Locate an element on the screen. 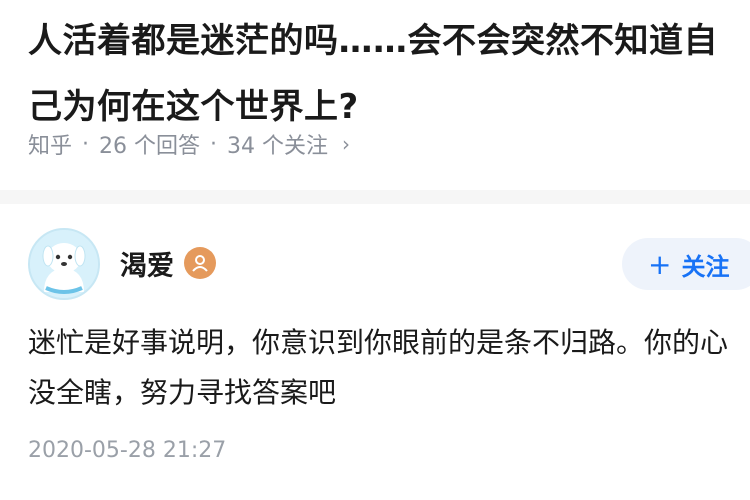  answer-timestamp: 2020-05-28 21:27 is located at coordinates (127, 450).